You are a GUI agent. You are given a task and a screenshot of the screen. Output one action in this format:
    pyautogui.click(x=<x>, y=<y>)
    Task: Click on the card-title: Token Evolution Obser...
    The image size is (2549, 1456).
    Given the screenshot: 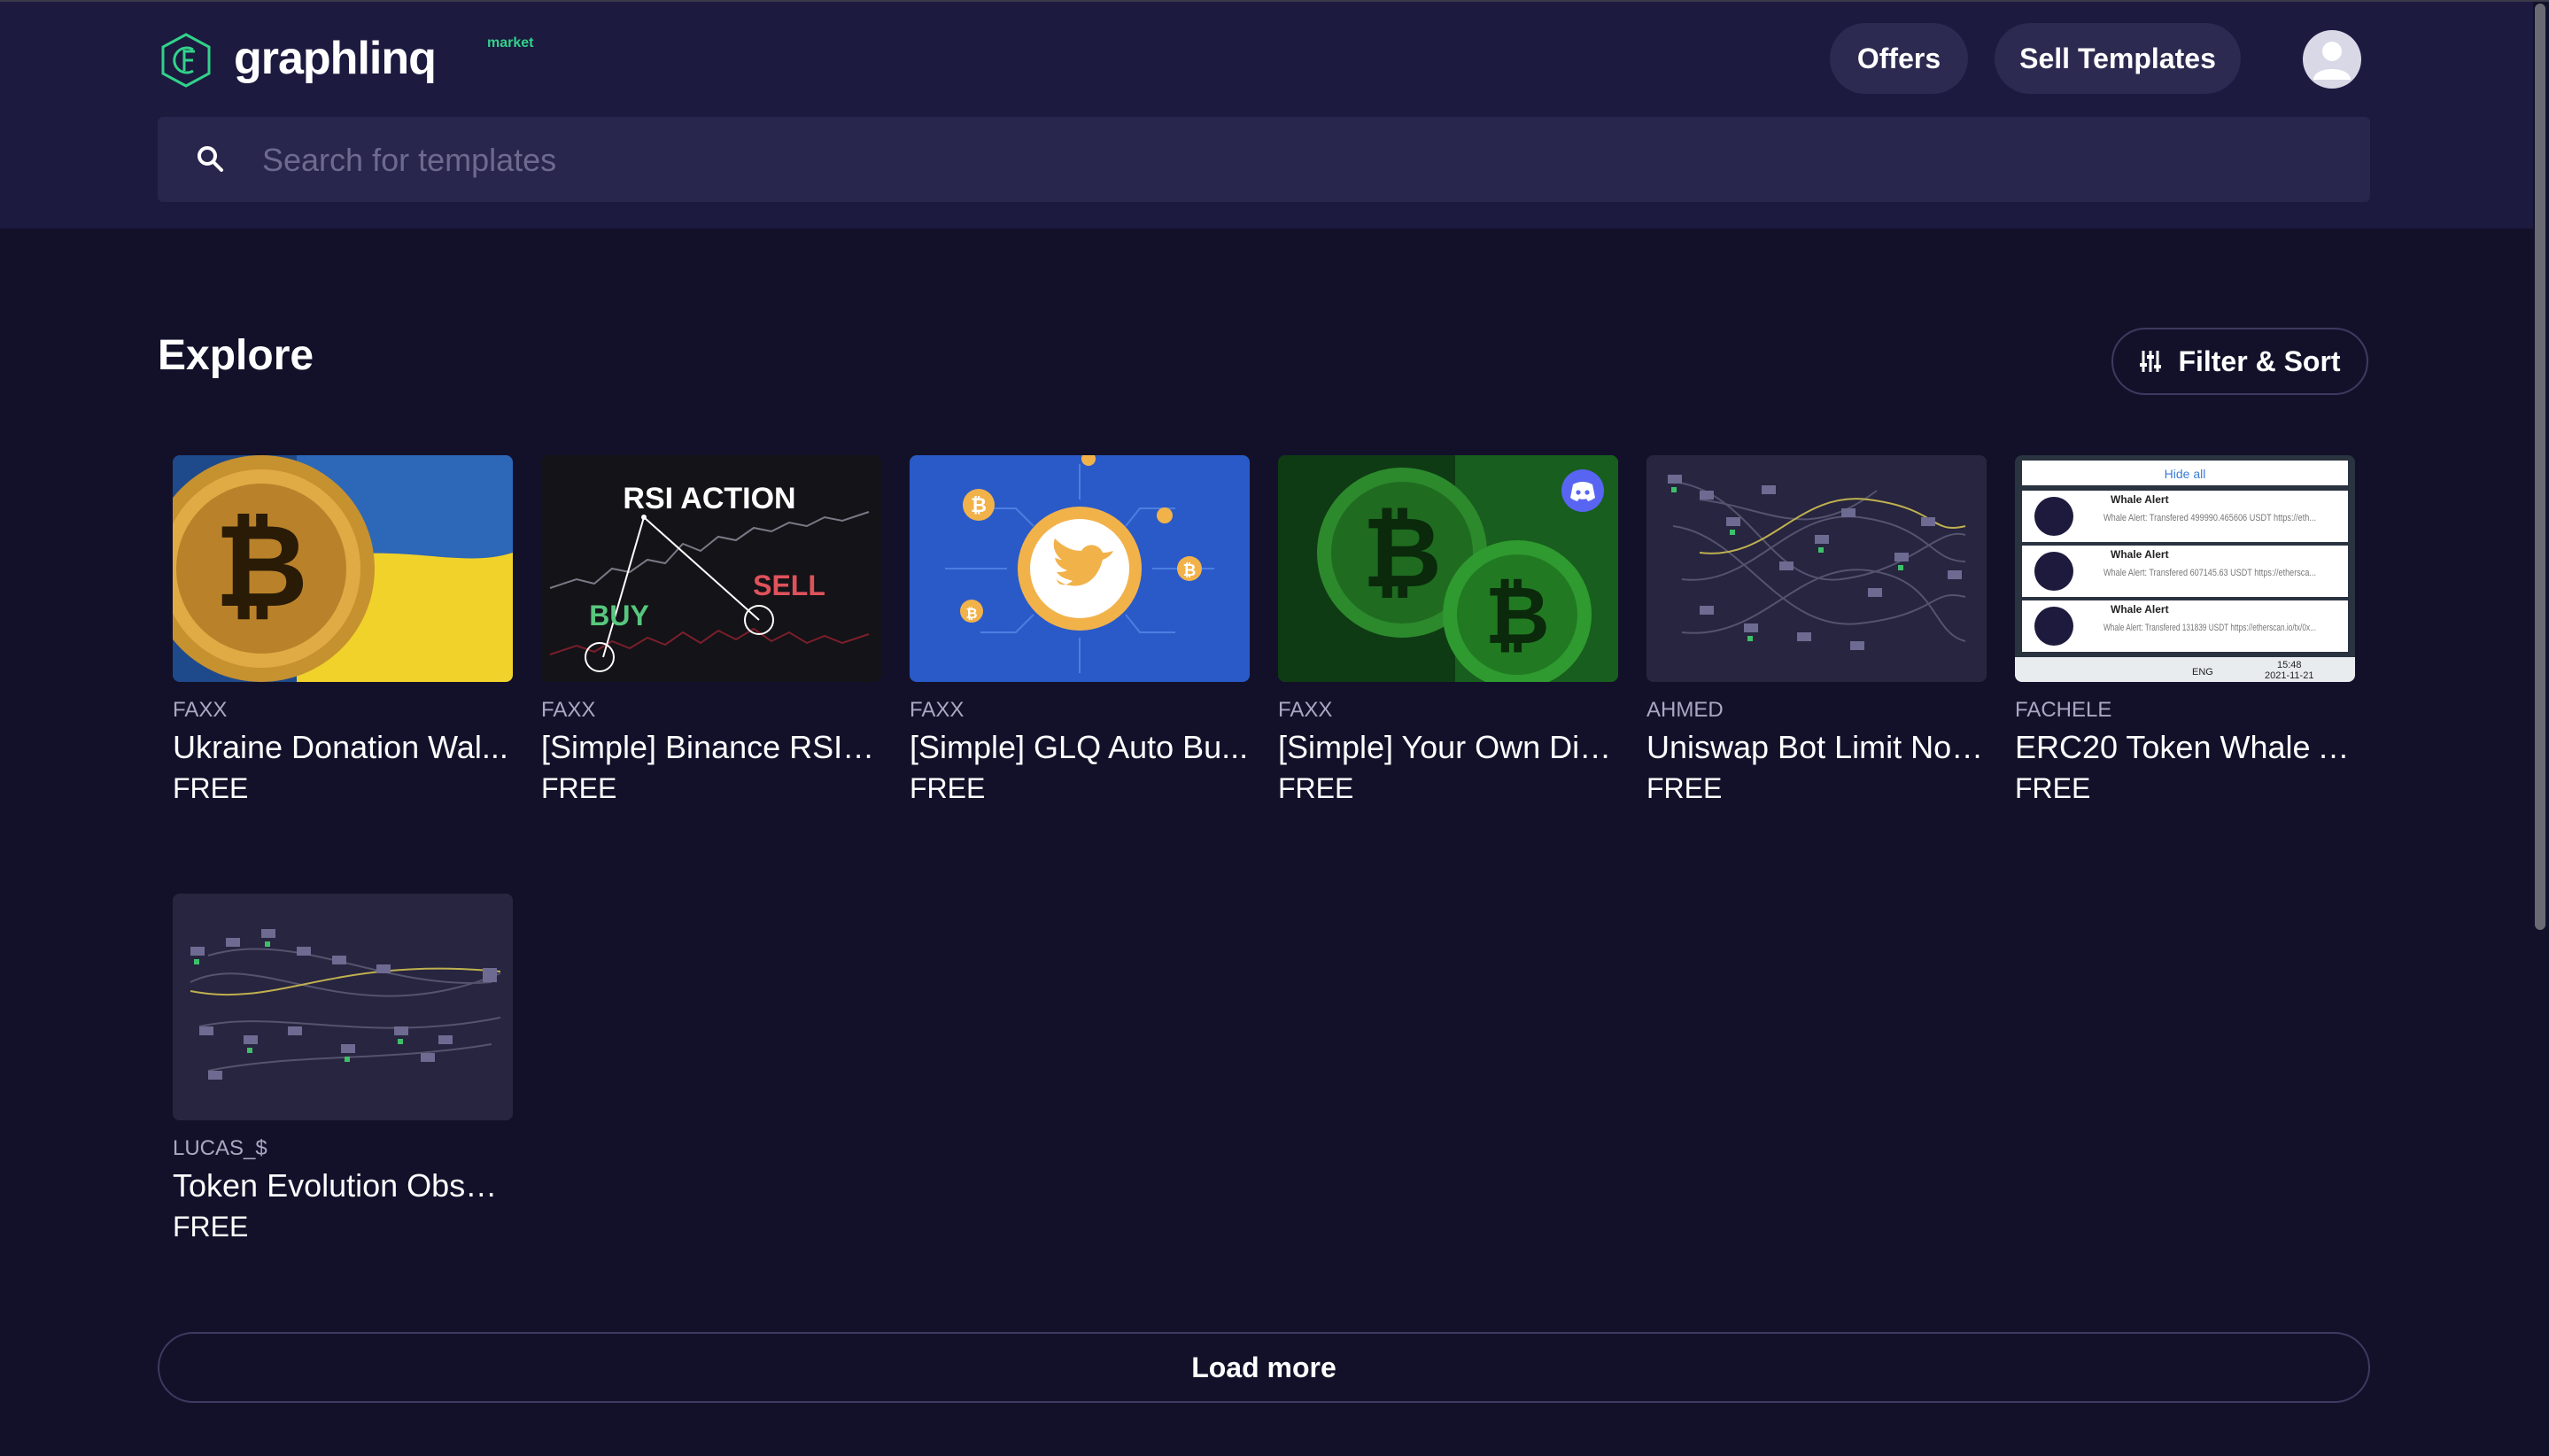 What is the action you would take?
    pyautogui.click(x=343, y=1185)
    